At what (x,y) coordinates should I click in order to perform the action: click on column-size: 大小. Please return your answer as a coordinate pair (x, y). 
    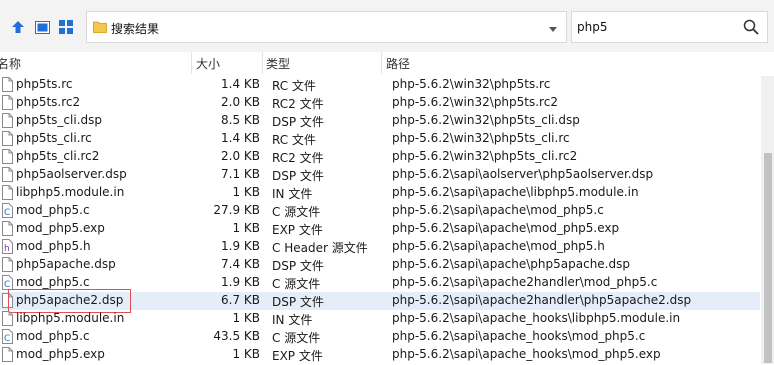
    Looking at the image, I should click on (208, 63).